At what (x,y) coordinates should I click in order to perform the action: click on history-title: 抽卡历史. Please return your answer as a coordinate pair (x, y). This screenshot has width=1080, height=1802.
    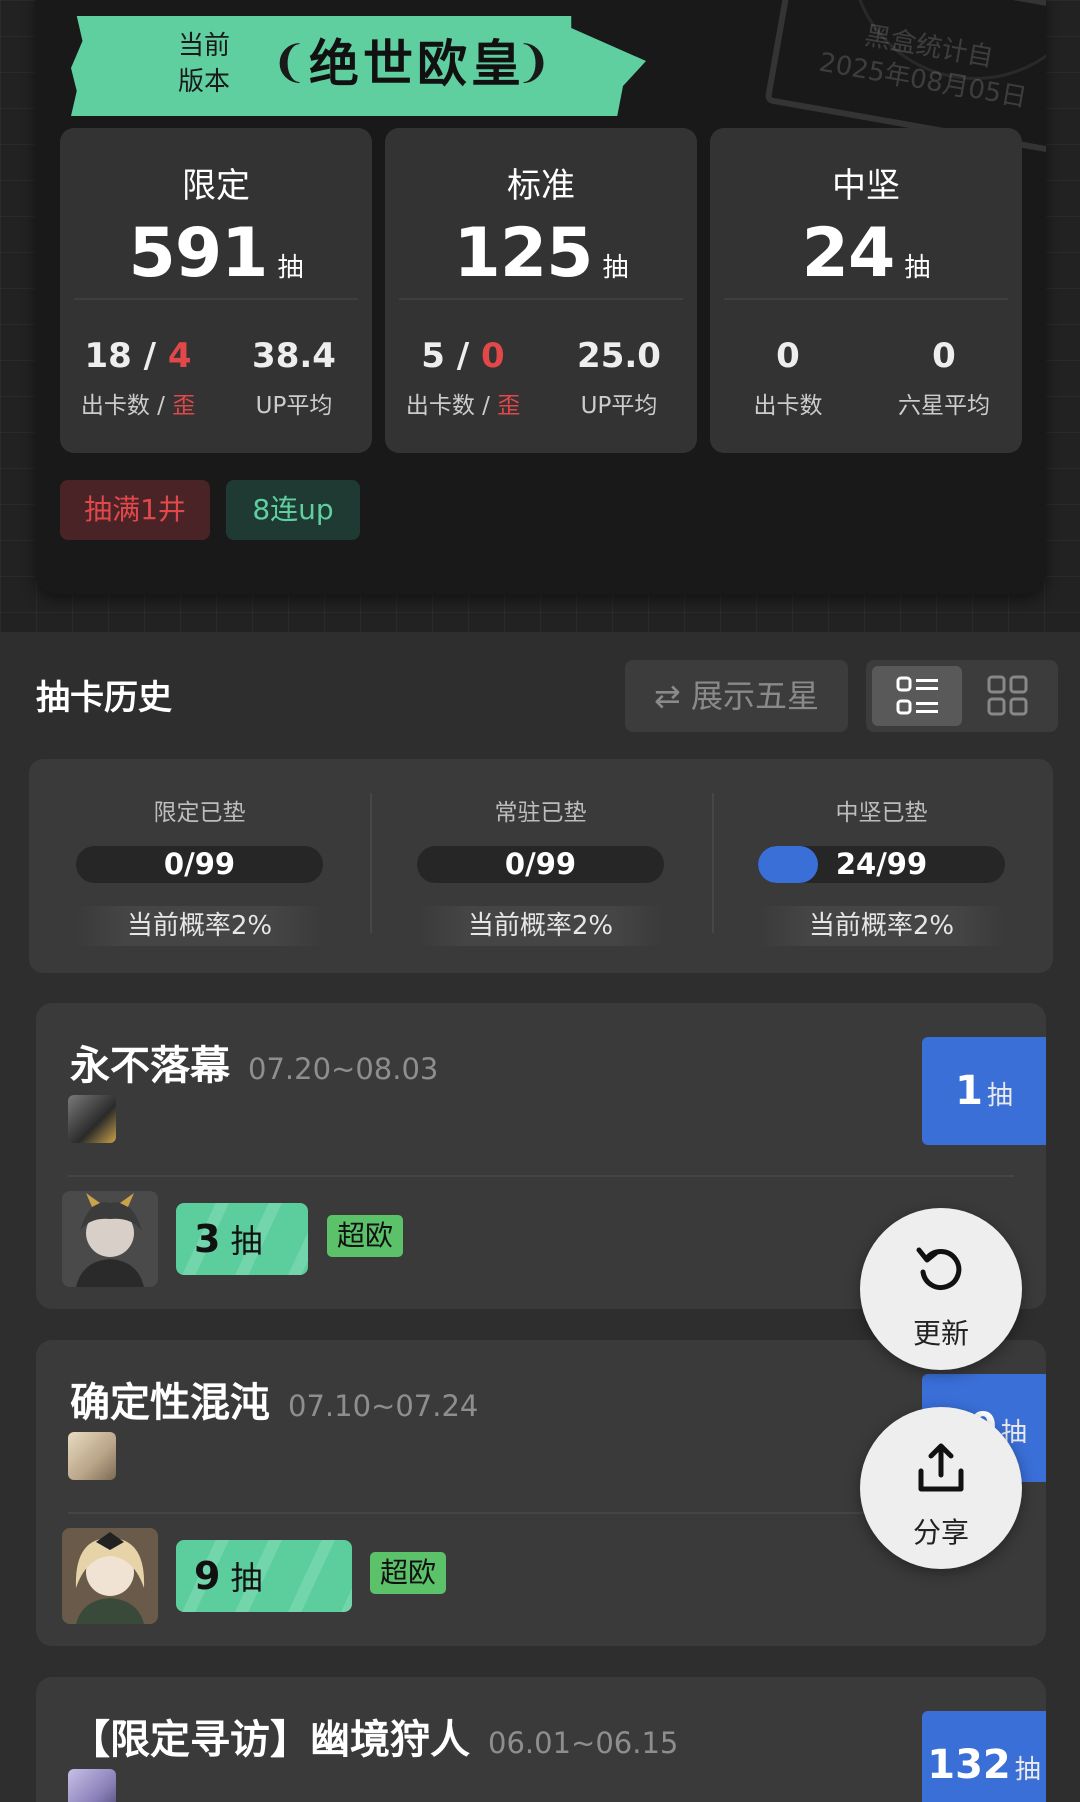
    Looking at the image, I should click on (104, 698).